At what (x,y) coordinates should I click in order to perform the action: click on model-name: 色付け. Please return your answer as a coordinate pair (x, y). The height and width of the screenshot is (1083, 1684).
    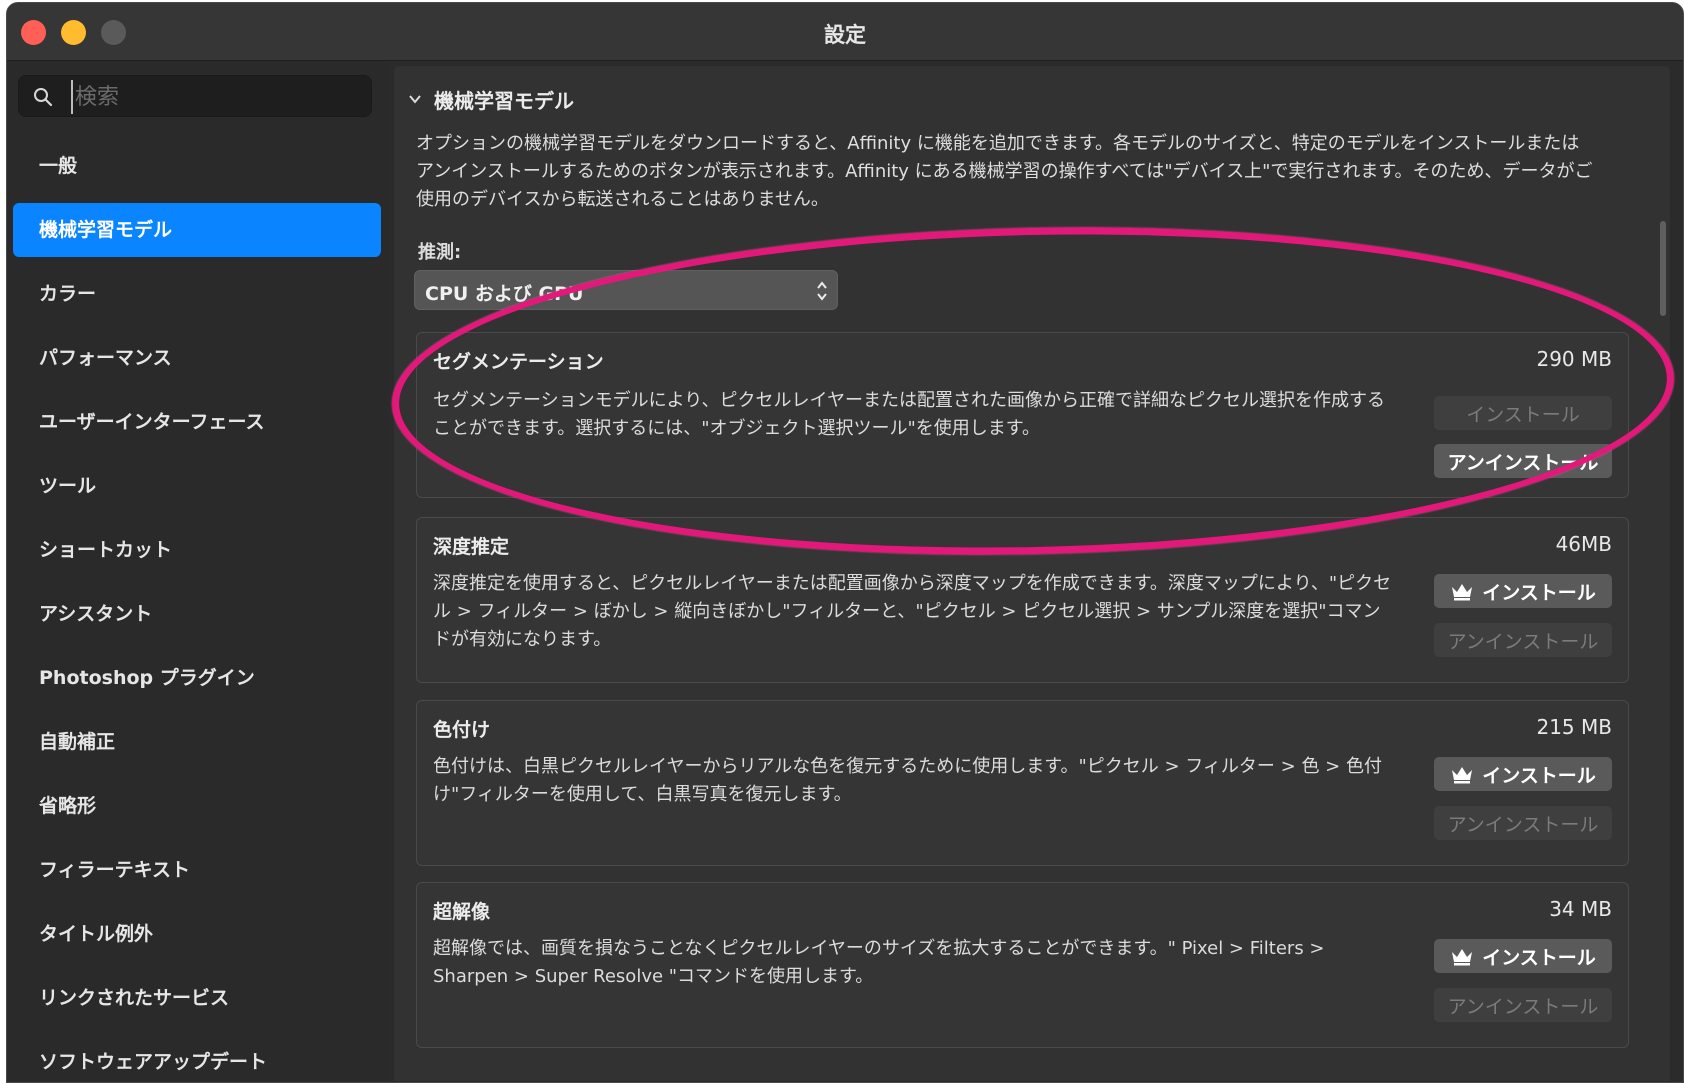
    Looking at the image, I should click on (462, 730).